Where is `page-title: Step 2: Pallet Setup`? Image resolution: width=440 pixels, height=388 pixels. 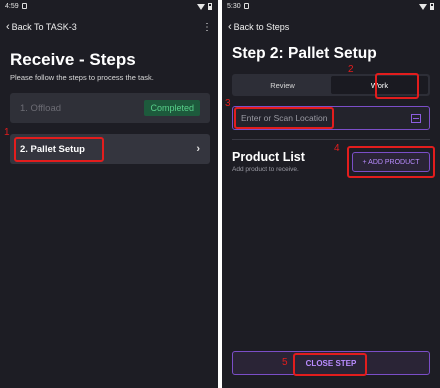
page-title: Step 2: Pallet Setup is located at coordinates (304, 53).